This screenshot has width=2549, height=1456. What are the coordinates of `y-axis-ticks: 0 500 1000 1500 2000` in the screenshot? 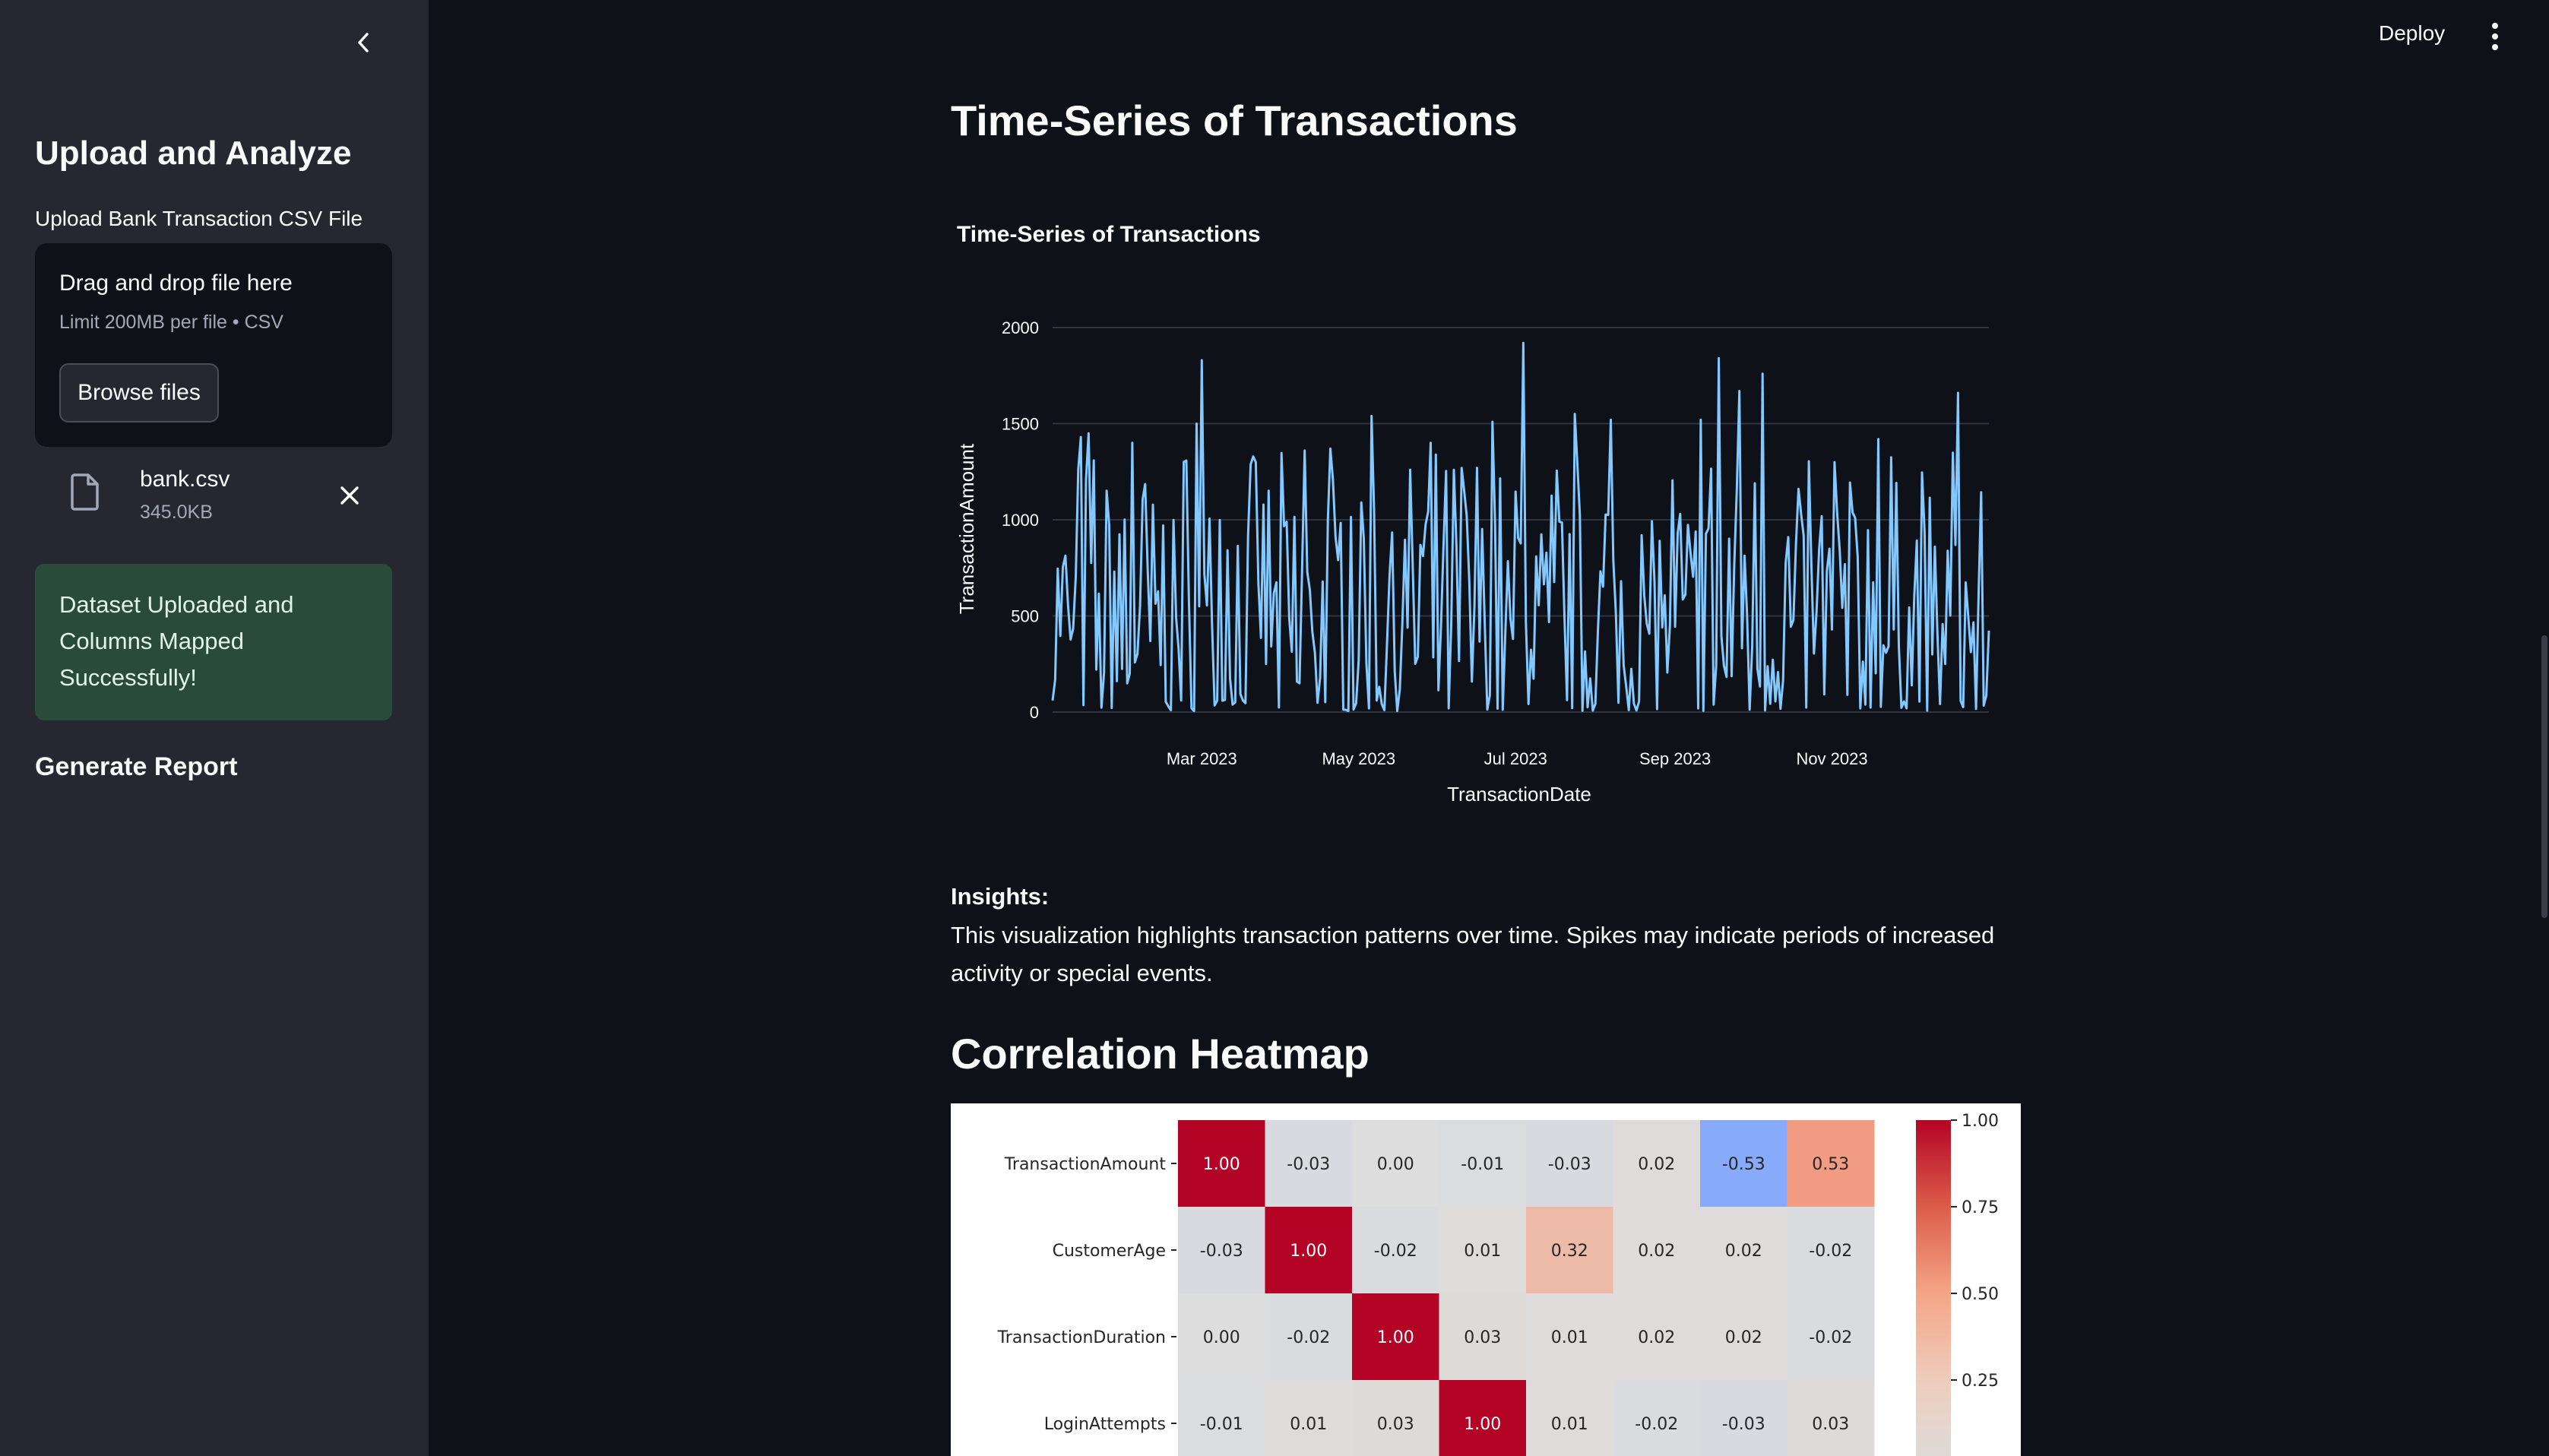 It's located at (1020, 520).